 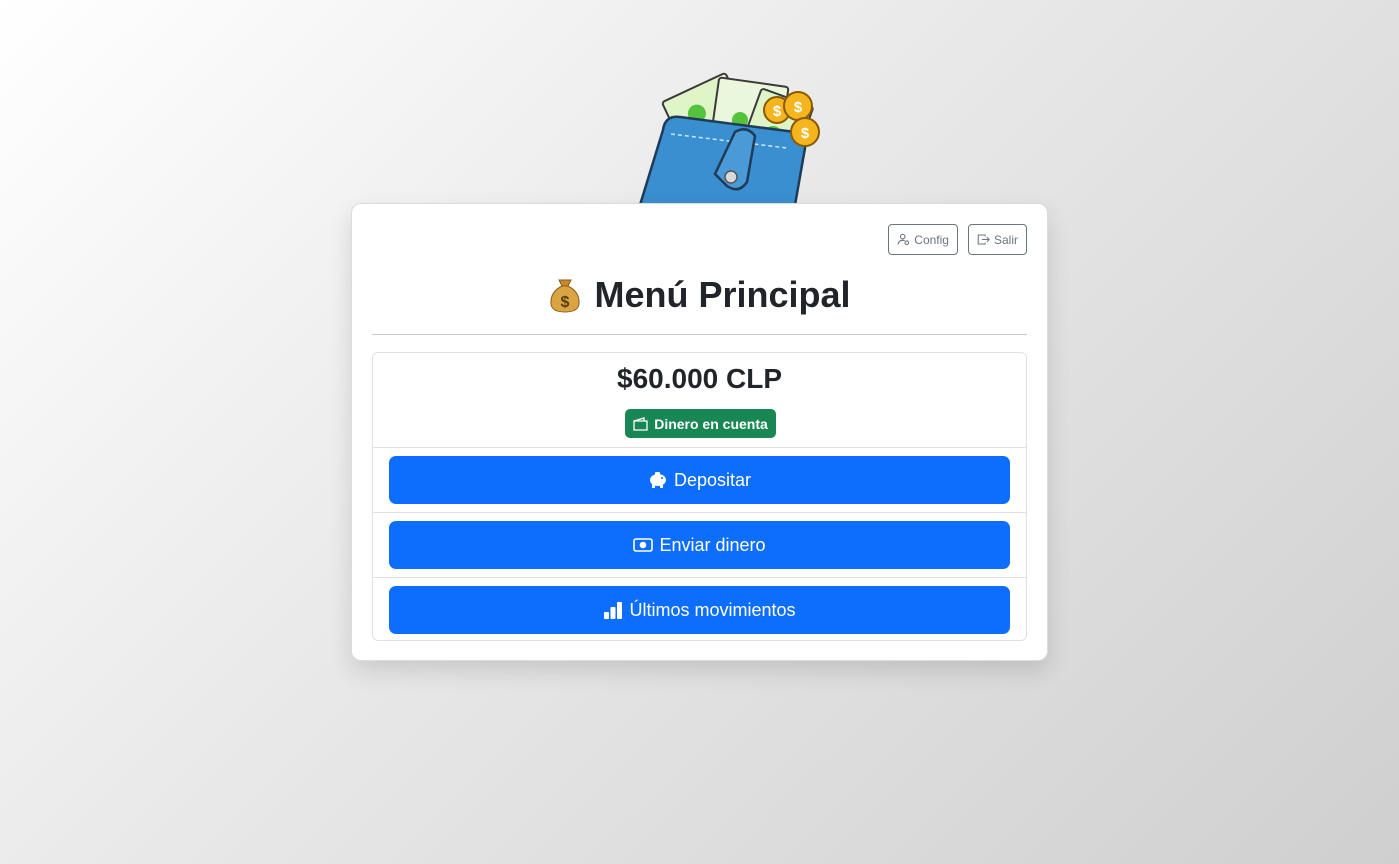 I want to click on logout-label: Salir, so click(x=1005, y=239).